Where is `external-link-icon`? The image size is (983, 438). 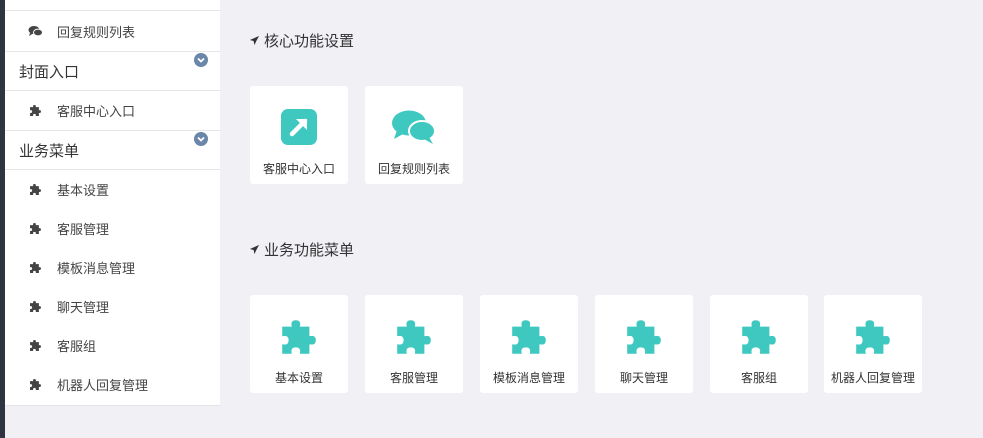 external-link-icon is located at coordinates (299, 127).